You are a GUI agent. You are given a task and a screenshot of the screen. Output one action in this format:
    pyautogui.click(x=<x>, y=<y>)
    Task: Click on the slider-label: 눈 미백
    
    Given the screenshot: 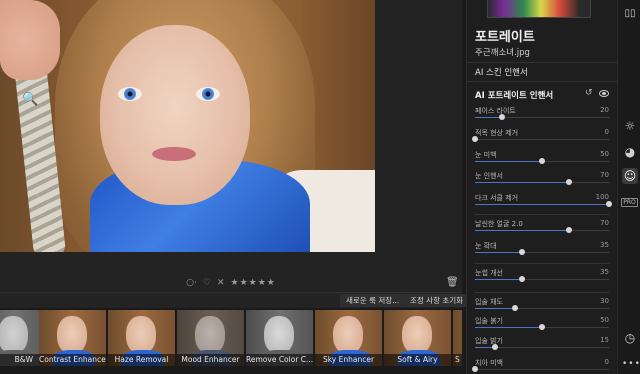 What is the action you would take?
    pyautogui.click(x=486, y=155)
    